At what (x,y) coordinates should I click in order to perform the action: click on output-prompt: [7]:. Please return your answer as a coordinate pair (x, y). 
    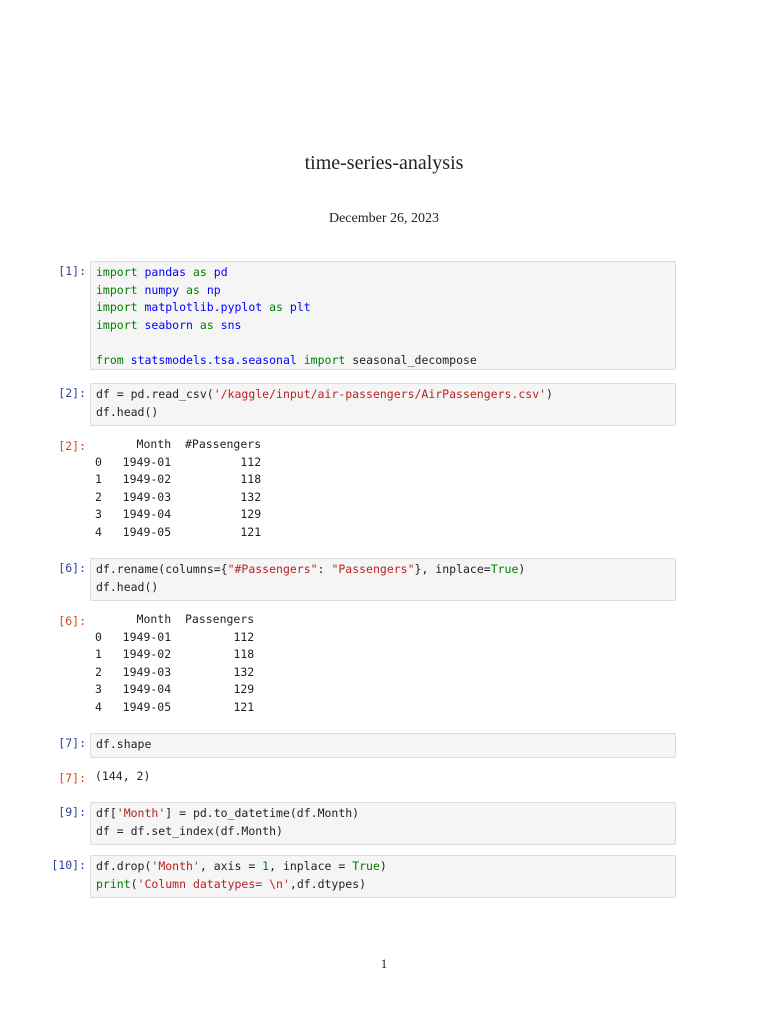
    Looking at the image, I should click on (72, 778).